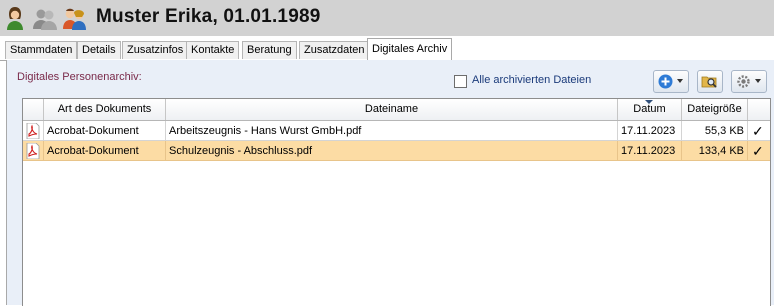  Describe the element at coordinates (715, 151) in the screenshot. I see `file-size: 133,4 KB` at that location.